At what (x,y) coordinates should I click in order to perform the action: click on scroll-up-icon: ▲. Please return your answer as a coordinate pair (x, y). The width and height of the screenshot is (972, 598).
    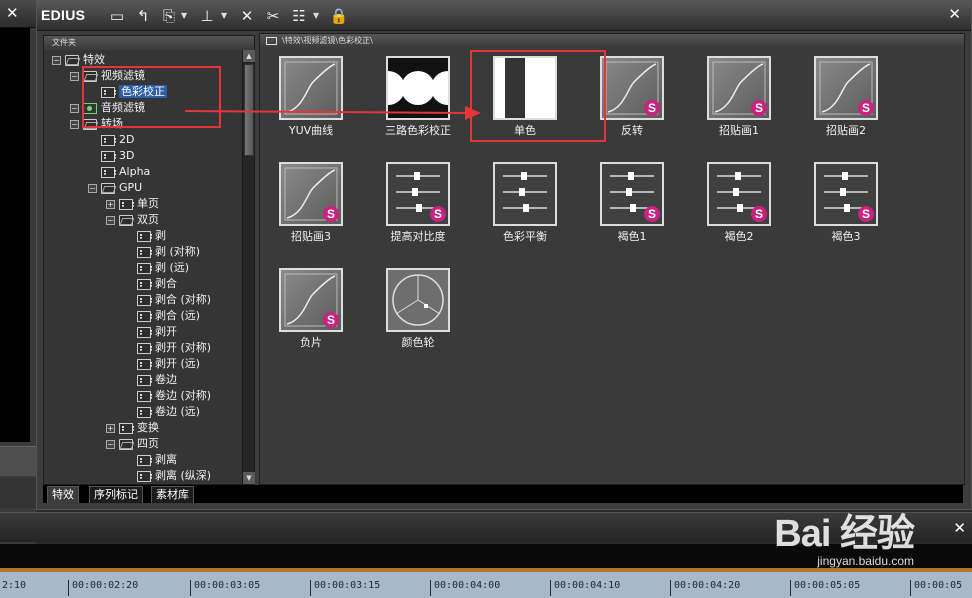
    Looking at the image, I should click on (249, 56).